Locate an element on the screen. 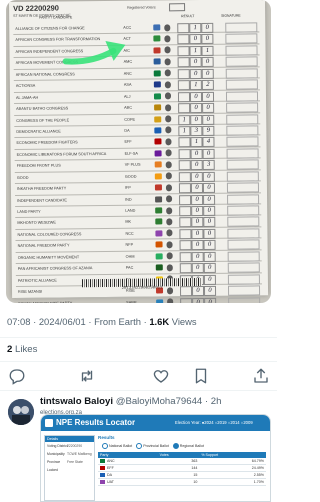 The height and width of the screenshot is (502, 320). party-name: ORGANIC HUMANITY MOVEMENT is located at coordinates (48, 257).